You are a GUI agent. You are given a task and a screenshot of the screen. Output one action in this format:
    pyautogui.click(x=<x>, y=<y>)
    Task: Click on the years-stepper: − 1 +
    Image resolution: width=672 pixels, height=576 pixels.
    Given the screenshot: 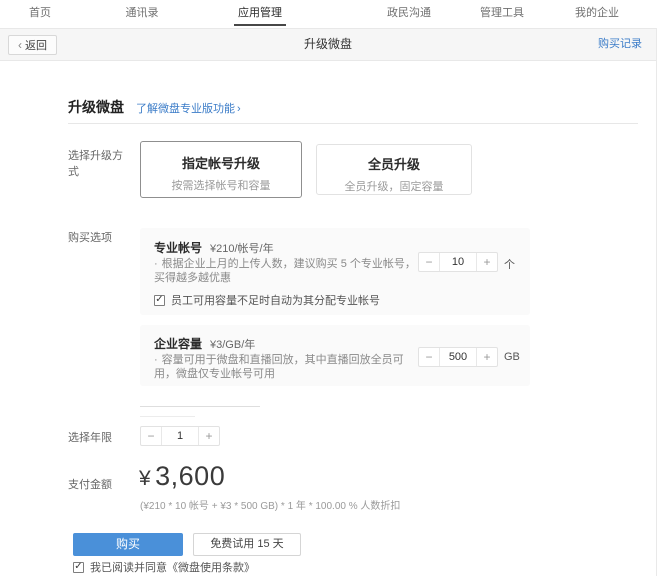 What is the action you would take?
    pyautogui.click(x=180, y=436)
    